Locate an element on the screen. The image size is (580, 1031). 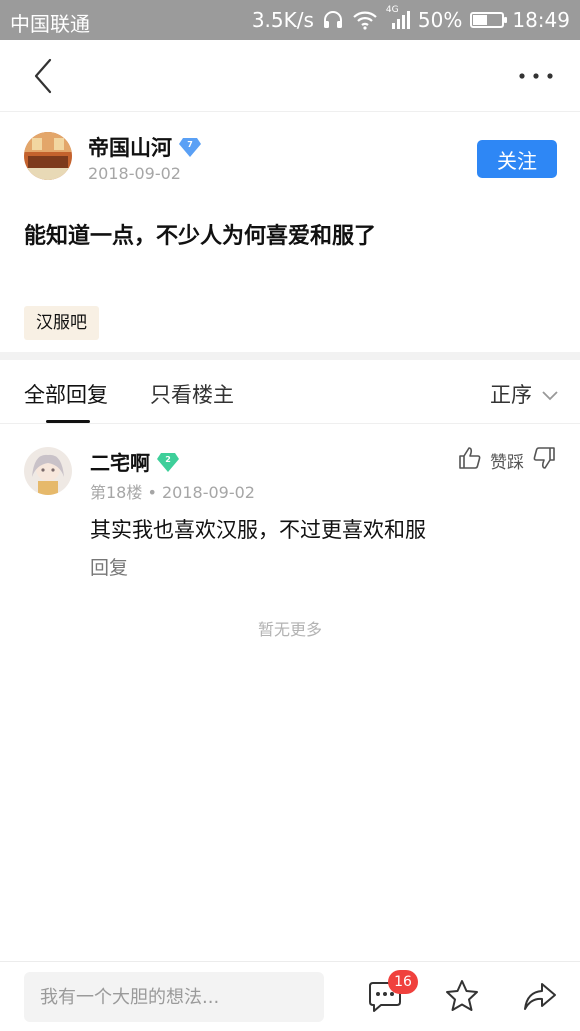
author-row: 帝国山河 7 is located at coordinates (145, 147).